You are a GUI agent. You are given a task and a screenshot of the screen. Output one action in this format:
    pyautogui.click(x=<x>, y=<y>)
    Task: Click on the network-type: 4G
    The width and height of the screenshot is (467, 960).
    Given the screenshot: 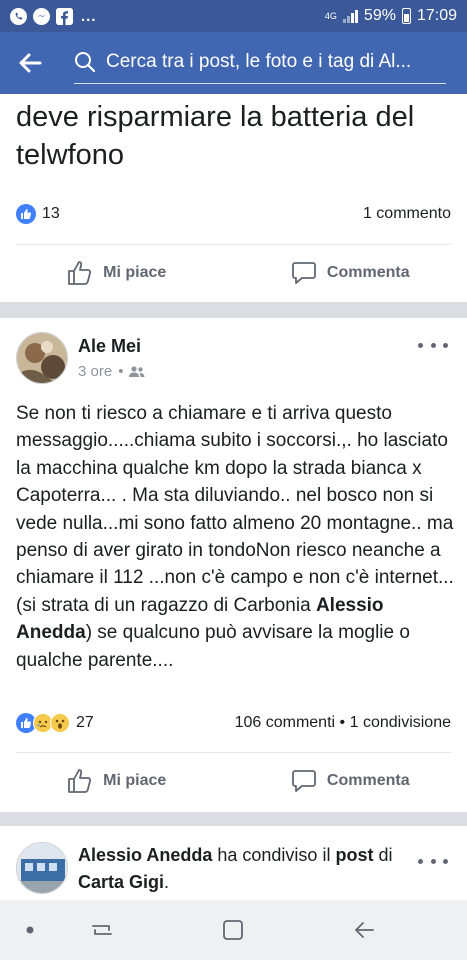 What is the action you would take?
    pyautogui.click(x=330, y=15)
    